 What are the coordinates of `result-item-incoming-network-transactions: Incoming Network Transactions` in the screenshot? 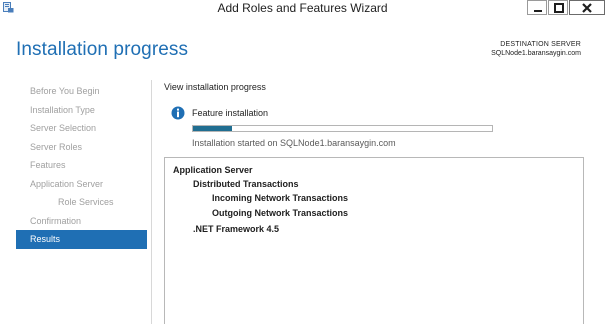 It's located at (280, 198).